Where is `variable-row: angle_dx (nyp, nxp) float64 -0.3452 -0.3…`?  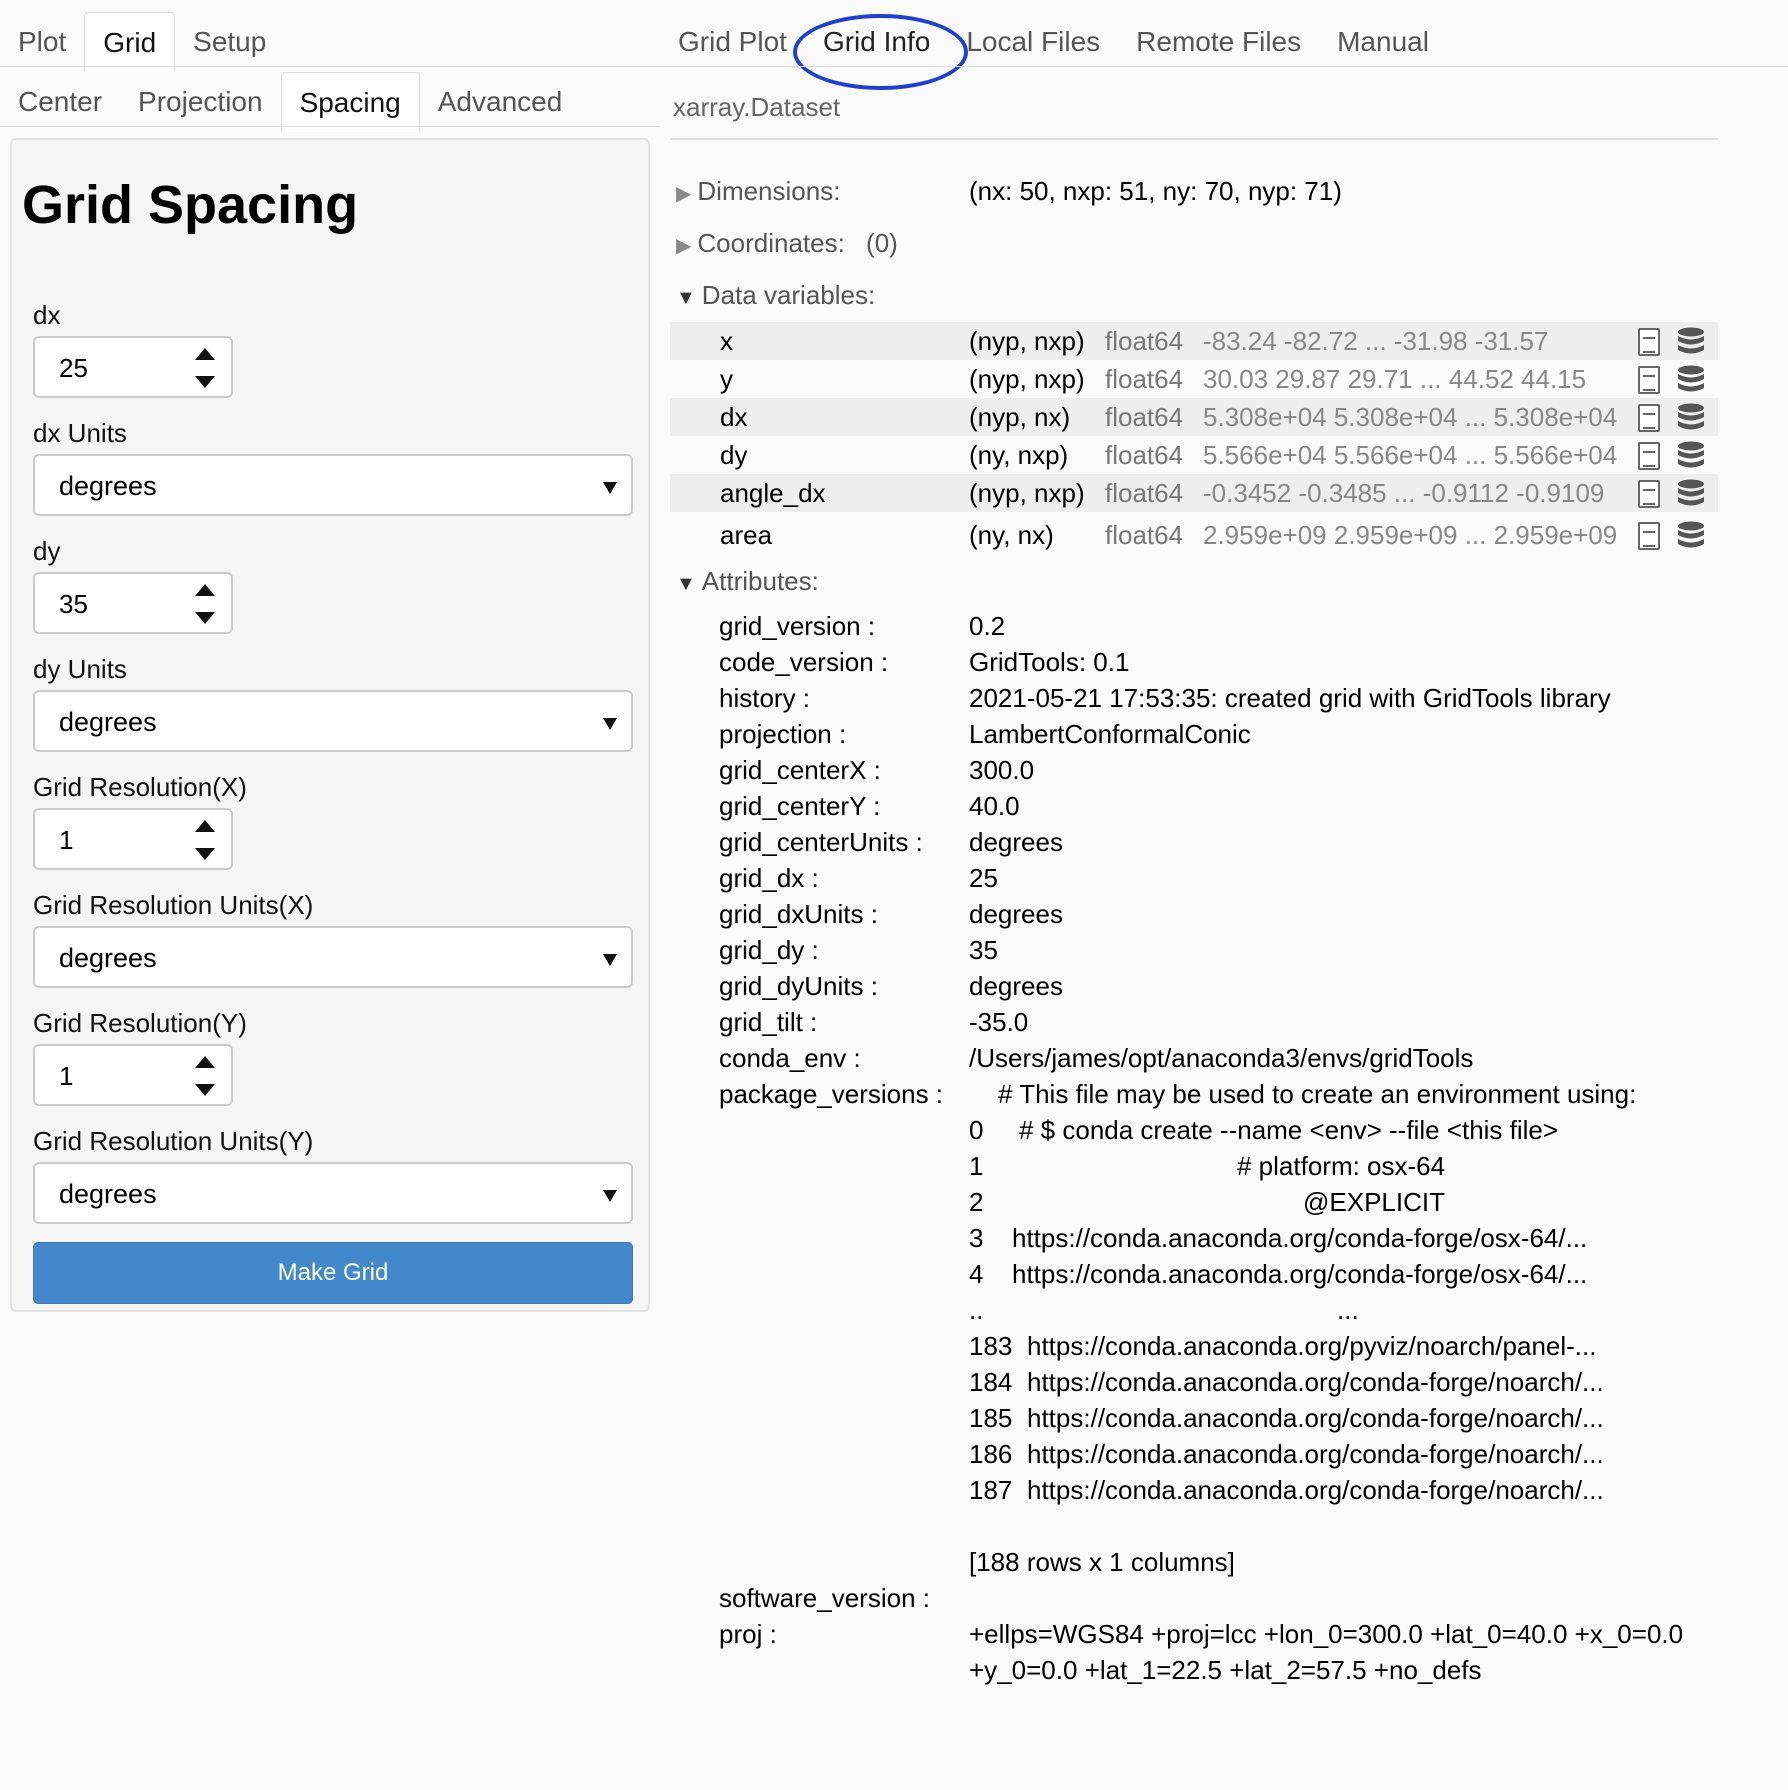 variable-row: angle_dx (nyp, nxp) float64 -0.3452 -0.3… is located at coordinates (1194, 493).